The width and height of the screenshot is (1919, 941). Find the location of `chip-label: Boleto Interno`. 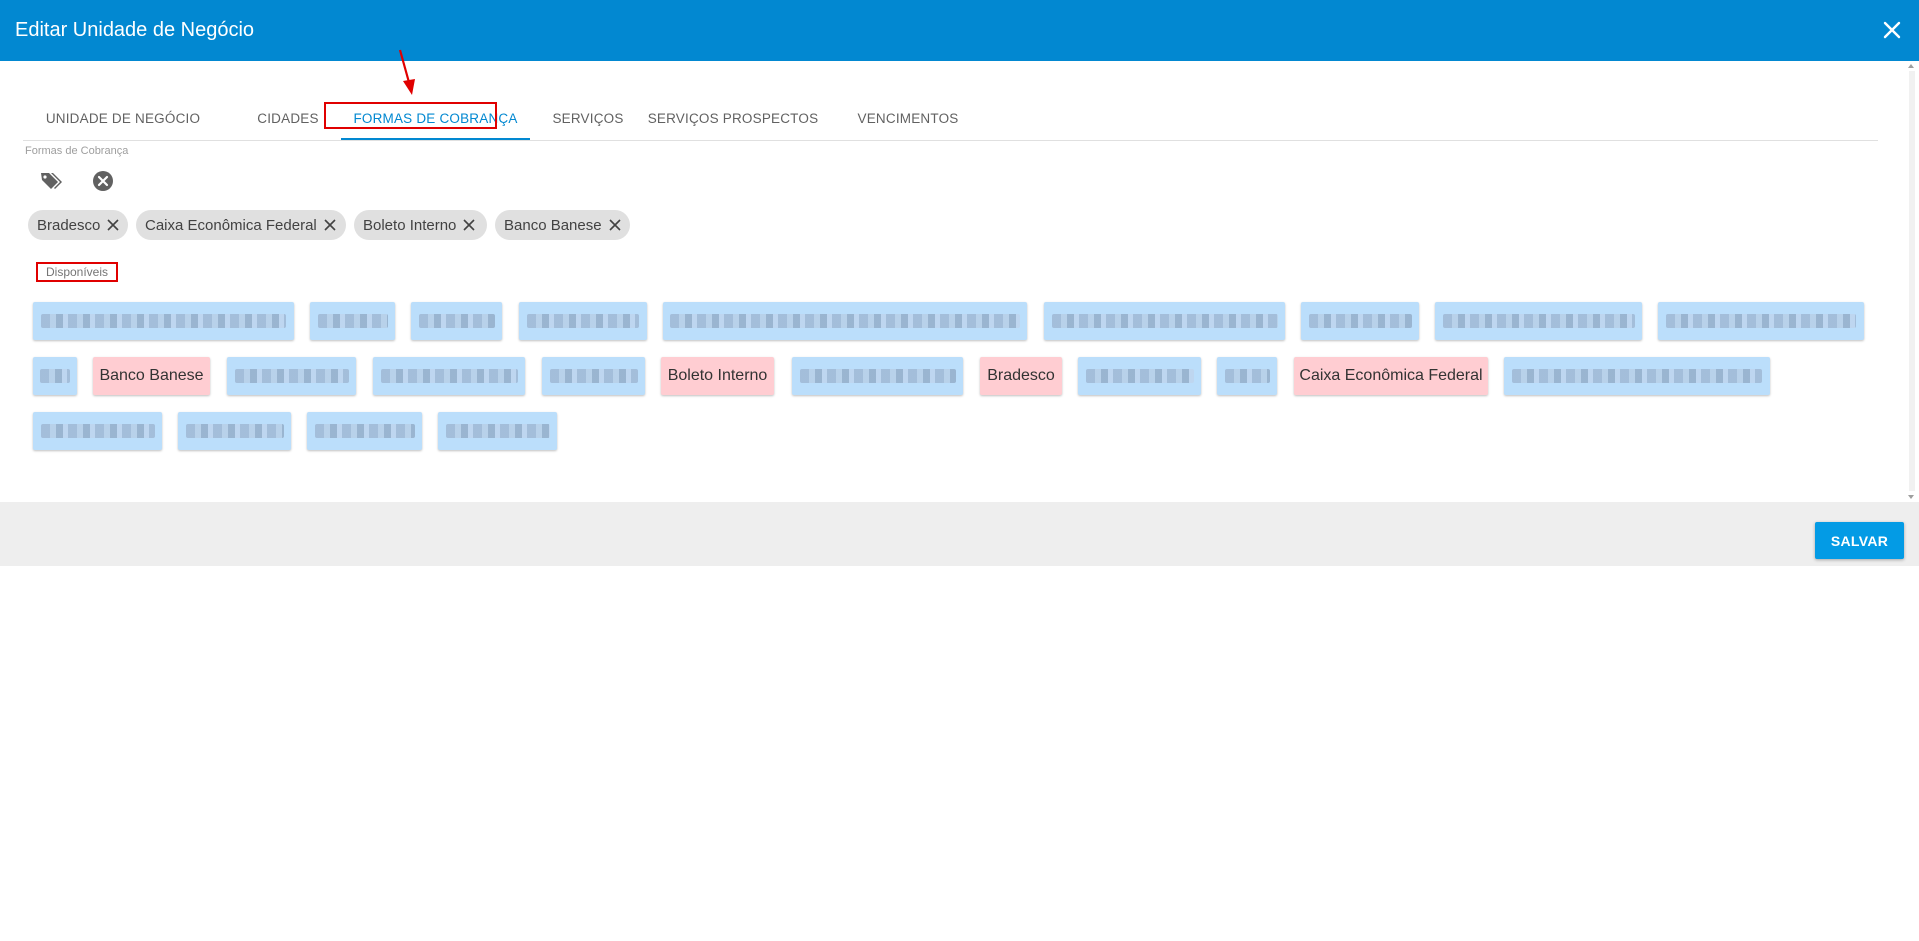

chip-label: Boleto Interno is located at coordinates (410, 225).